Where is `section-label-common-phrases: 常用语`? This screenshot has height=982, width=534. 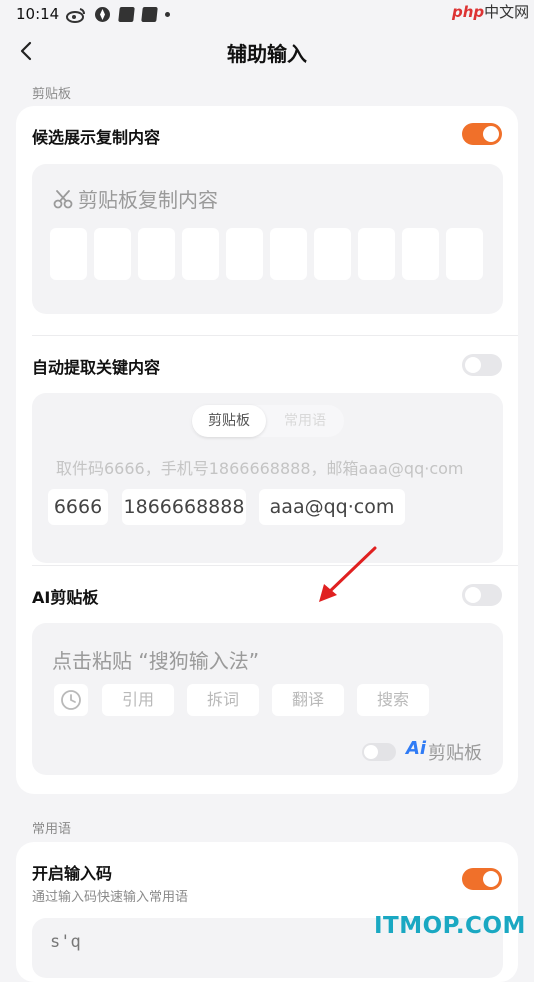 section-label-common-phrases: 常用语 is located at coordinates (52, 829).